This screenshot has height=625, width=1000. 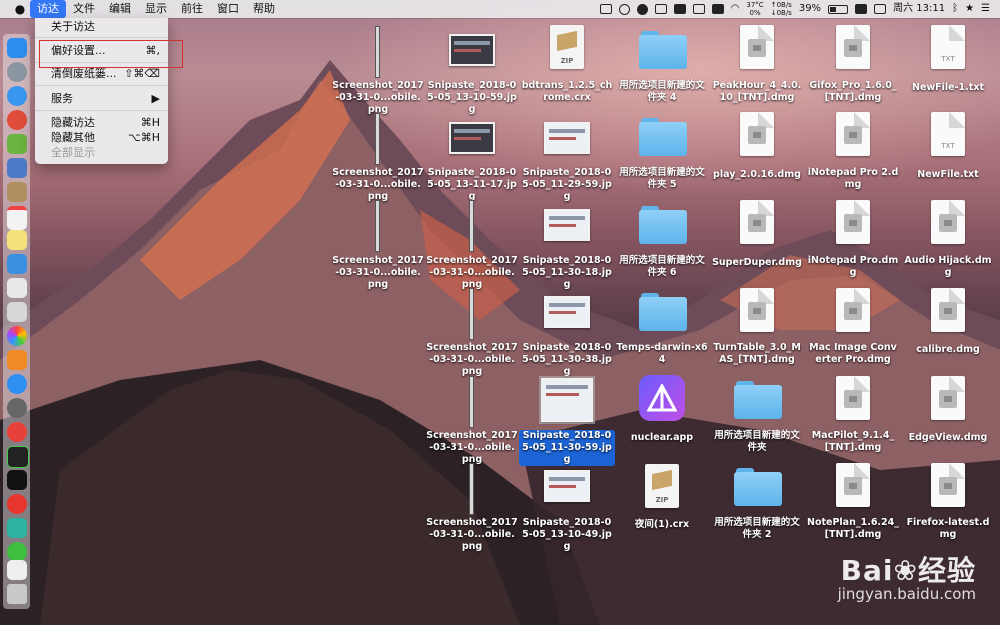 I want to click on screenshot-thumbnail-icon, so click(x=471, y=226).